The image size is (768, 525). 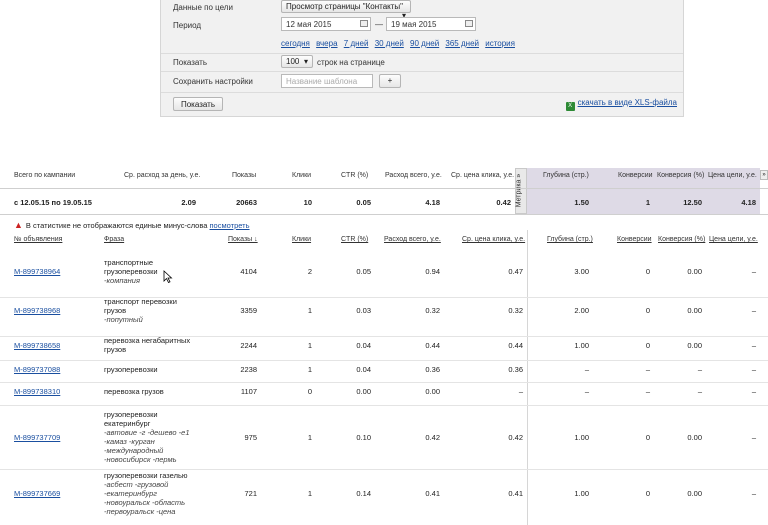 What do you see at coordinates (37, 437) in the screenshot?
I see `ad-id-link: M-899737709` at bounding box center [37, 437].